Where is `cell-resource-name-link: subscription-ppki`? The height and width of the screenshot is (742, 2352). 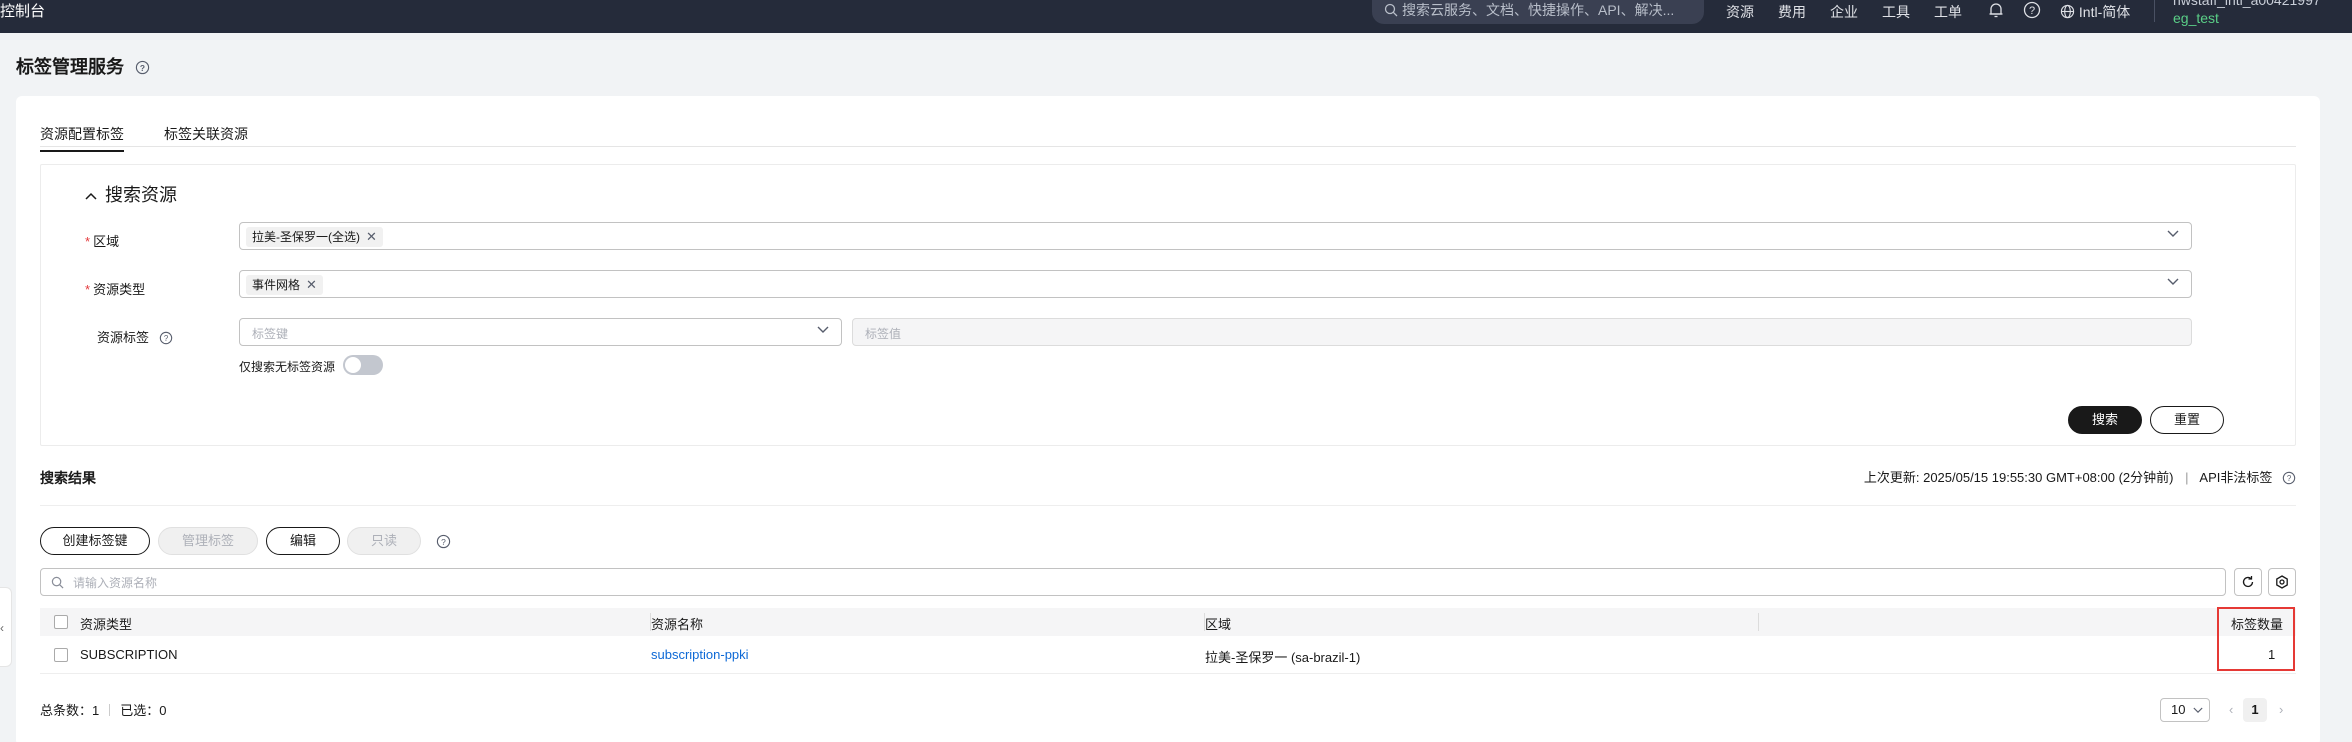
cell-resource-name-link: subscription-ppki is located at coordinates (700, 654).